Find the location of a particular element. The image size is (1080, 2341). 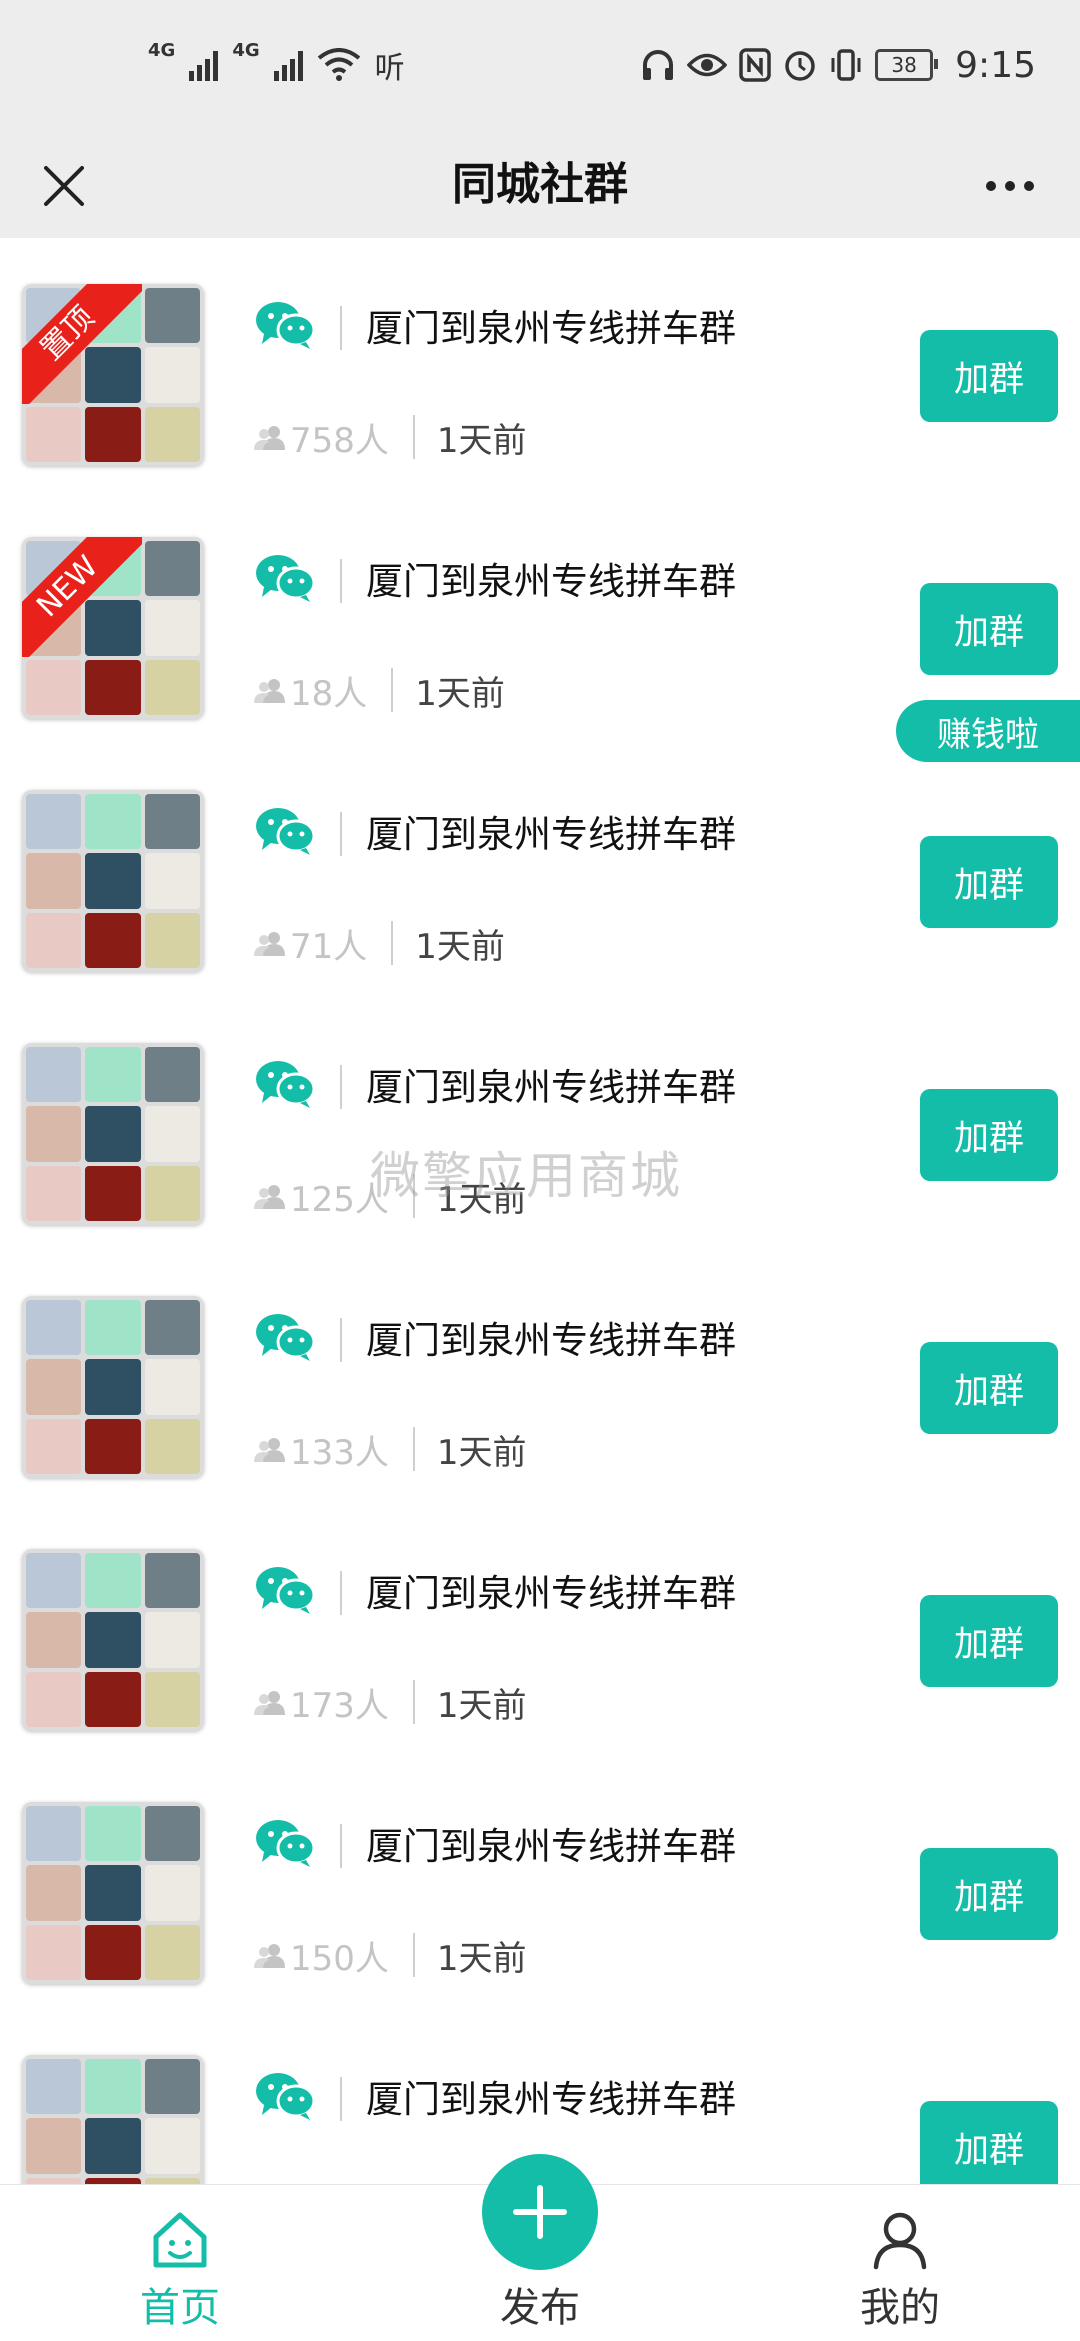

network-label-2: 4G is located at coordinates (246, 50).